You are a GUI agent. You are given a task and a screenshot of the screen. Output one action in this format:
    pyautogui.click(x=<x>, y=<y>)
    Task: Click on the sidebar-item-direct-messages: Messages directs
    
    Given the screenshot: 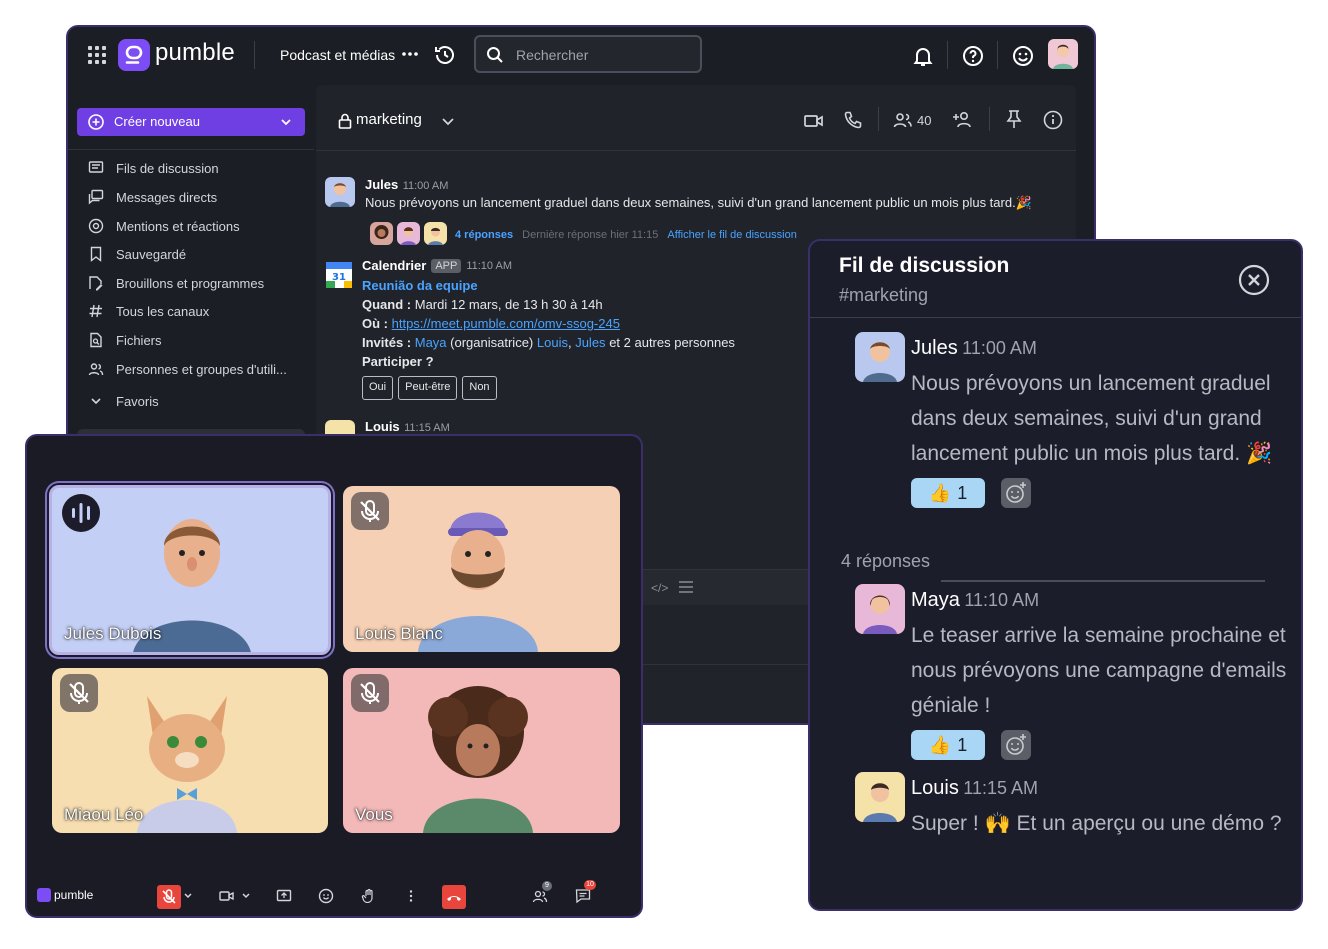 What is the action you would take?
    pyautogui.click(x=152, y=197)
    